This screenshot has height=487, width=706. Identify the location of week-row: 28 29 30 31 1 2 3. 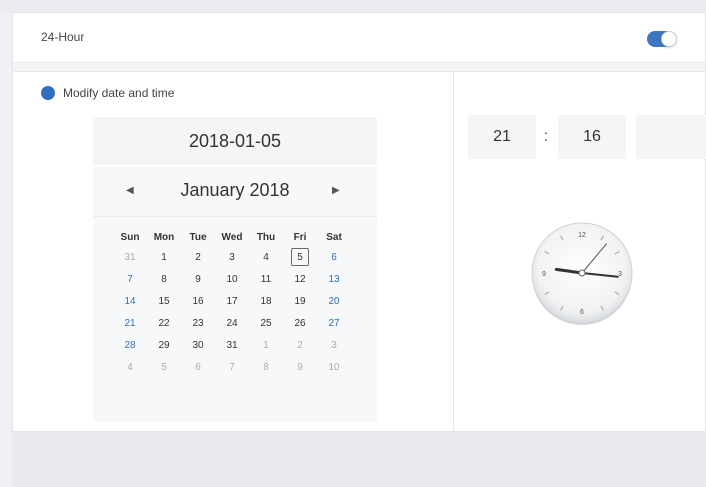
(232, 345).